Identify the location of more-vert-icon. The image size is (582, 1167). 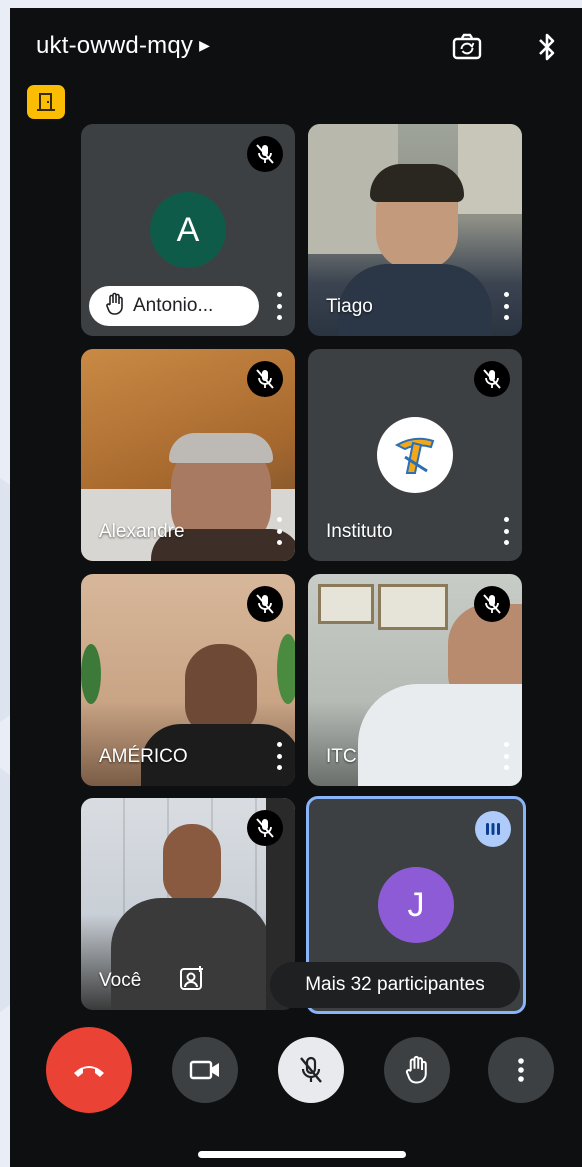
(521, 1070).